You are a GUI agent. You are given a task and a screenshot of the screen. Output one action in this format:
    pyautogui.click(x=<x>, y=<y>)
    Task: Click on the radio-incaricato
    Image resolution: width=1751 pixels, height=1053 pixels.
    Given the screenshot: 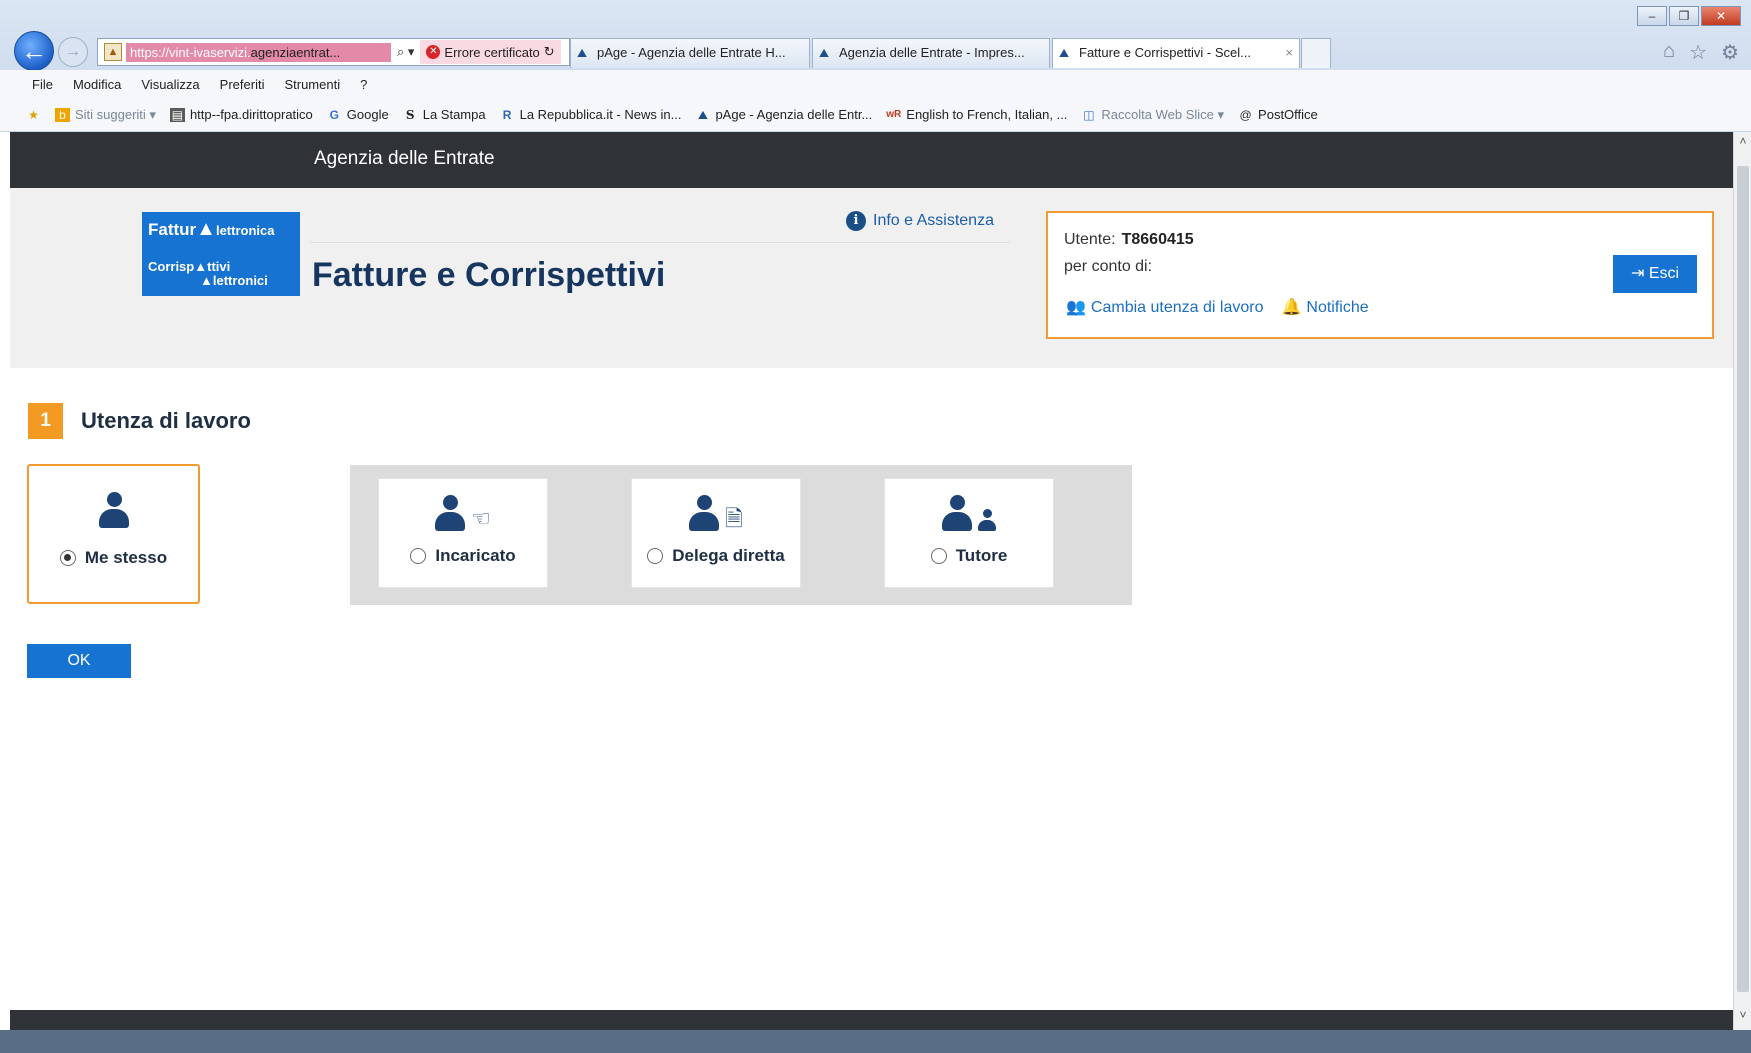 What is the action you would take?
    pyautogui.click(x=418, y=556)
    